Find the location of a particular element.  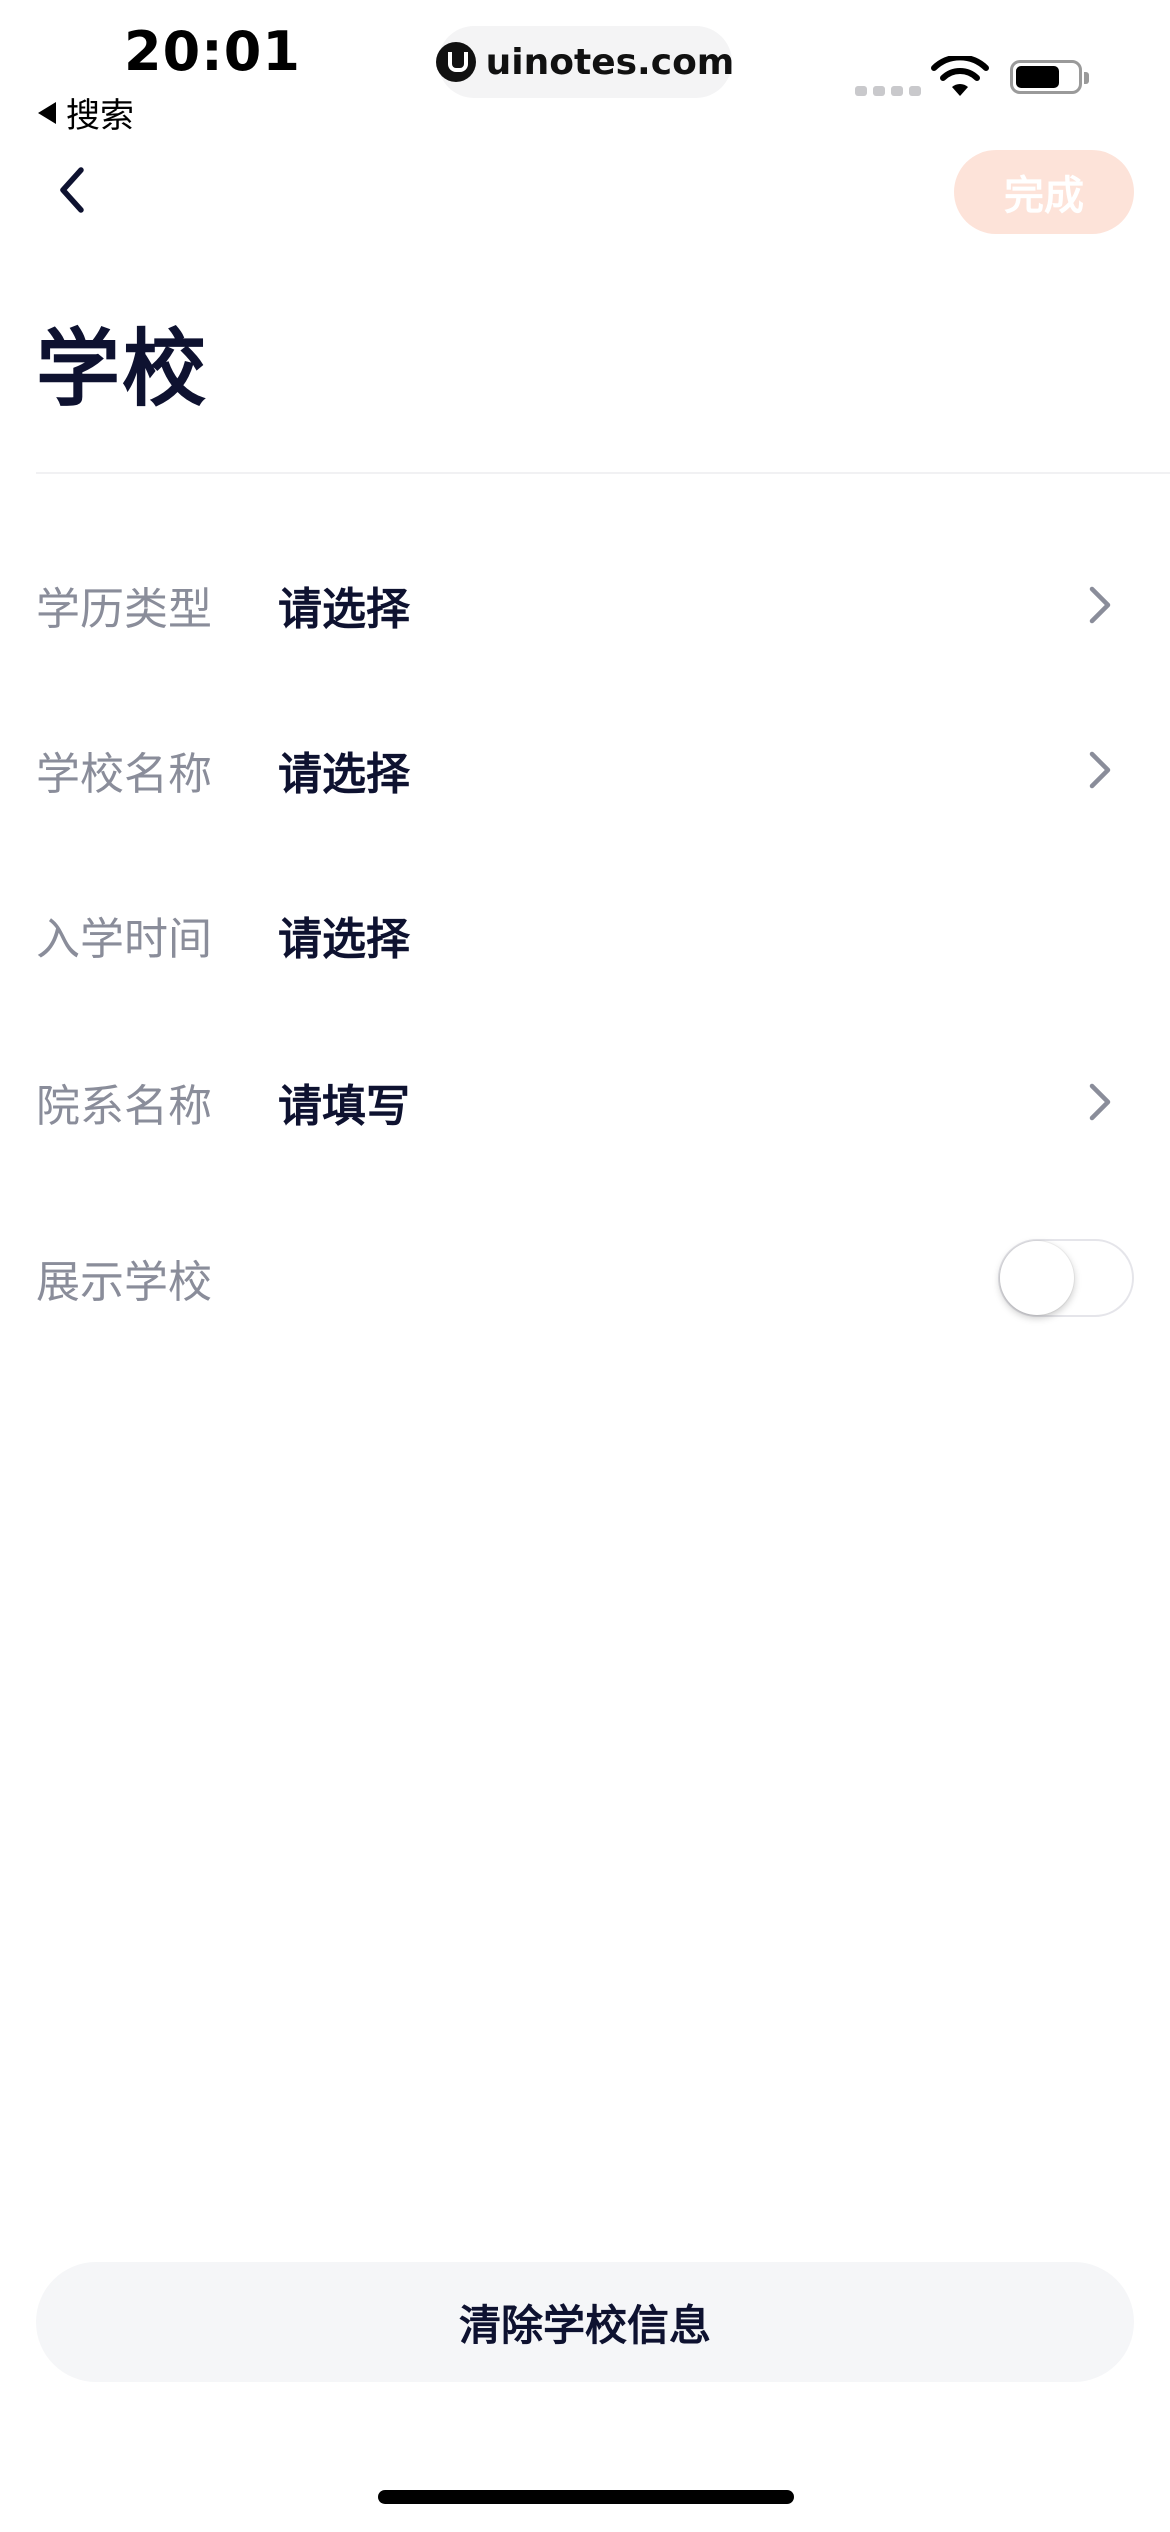

home-indicator is located at coordinates (586, 2497).